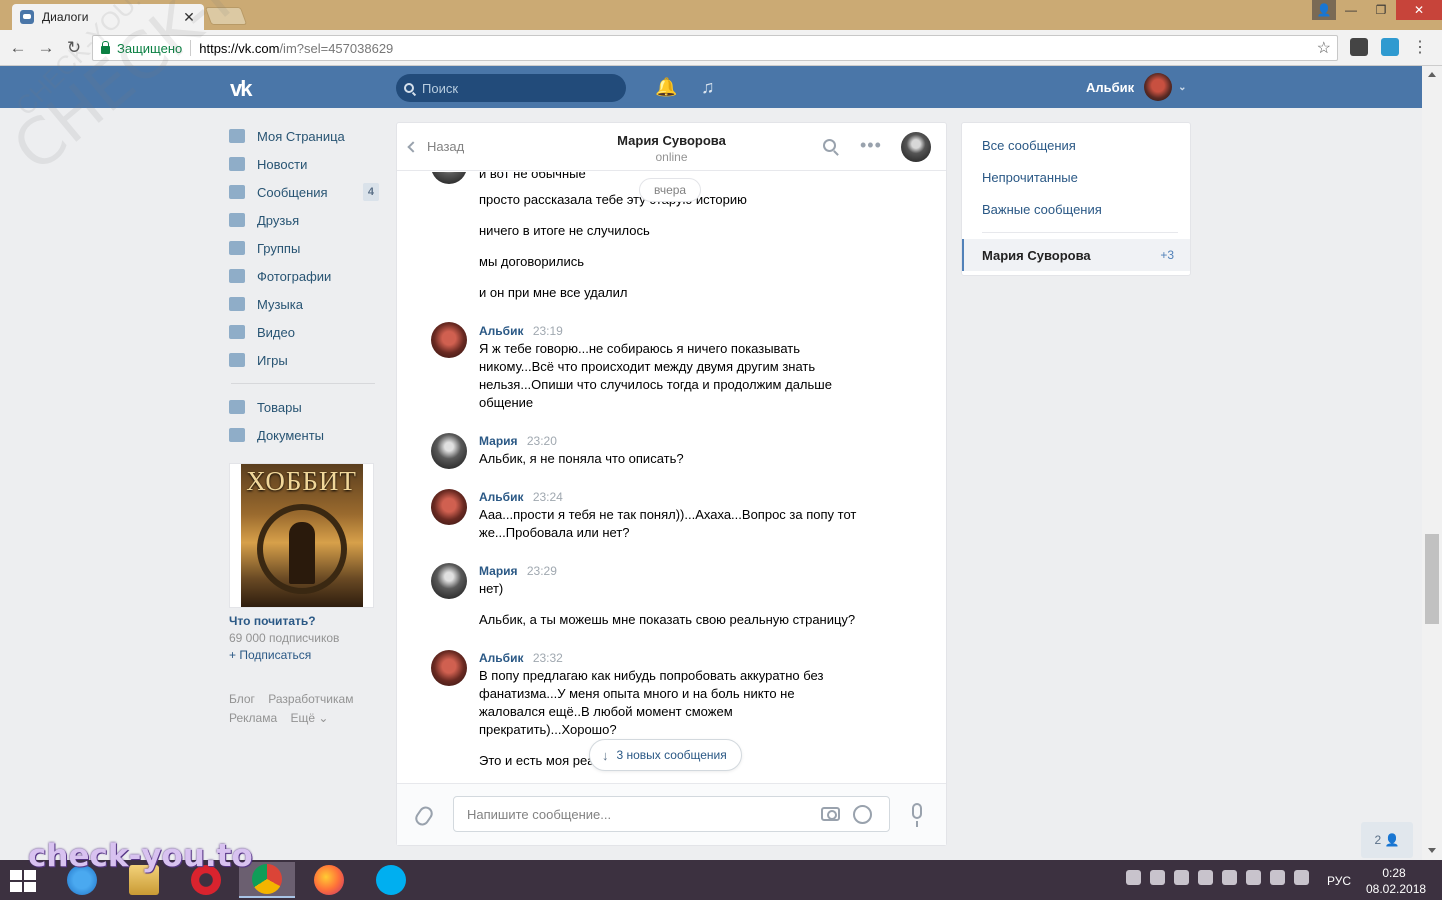 This screenshot has width=1442, height=900. What do you see at coordinates (1324, 10) in the screenshot?
I see `profile-icon: 👤` at bounding box center [1324, 10].